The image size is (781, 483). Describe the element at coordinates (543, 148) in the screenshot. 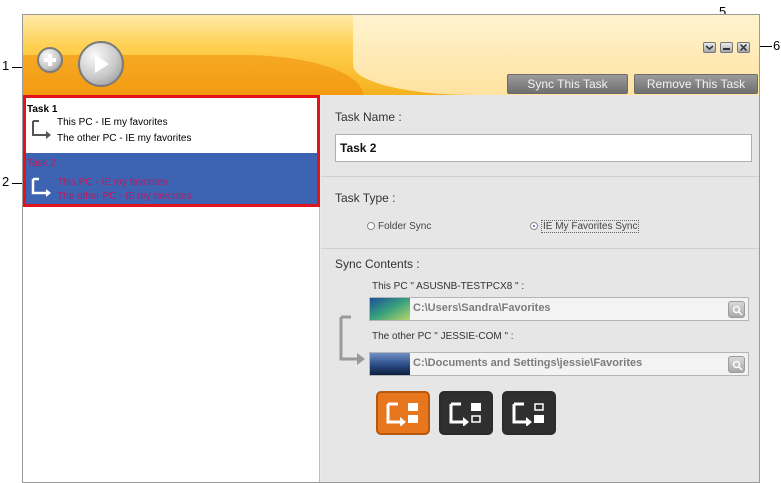

I see `task-name-input: Task 2` at that location.